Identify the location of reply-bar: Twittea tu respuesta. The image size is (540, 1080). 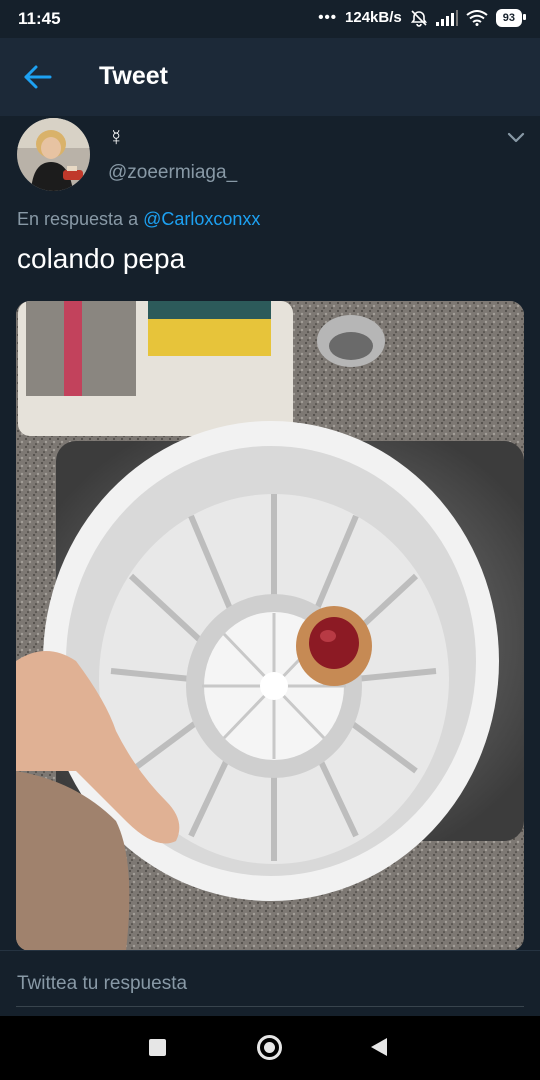
(270, 983).